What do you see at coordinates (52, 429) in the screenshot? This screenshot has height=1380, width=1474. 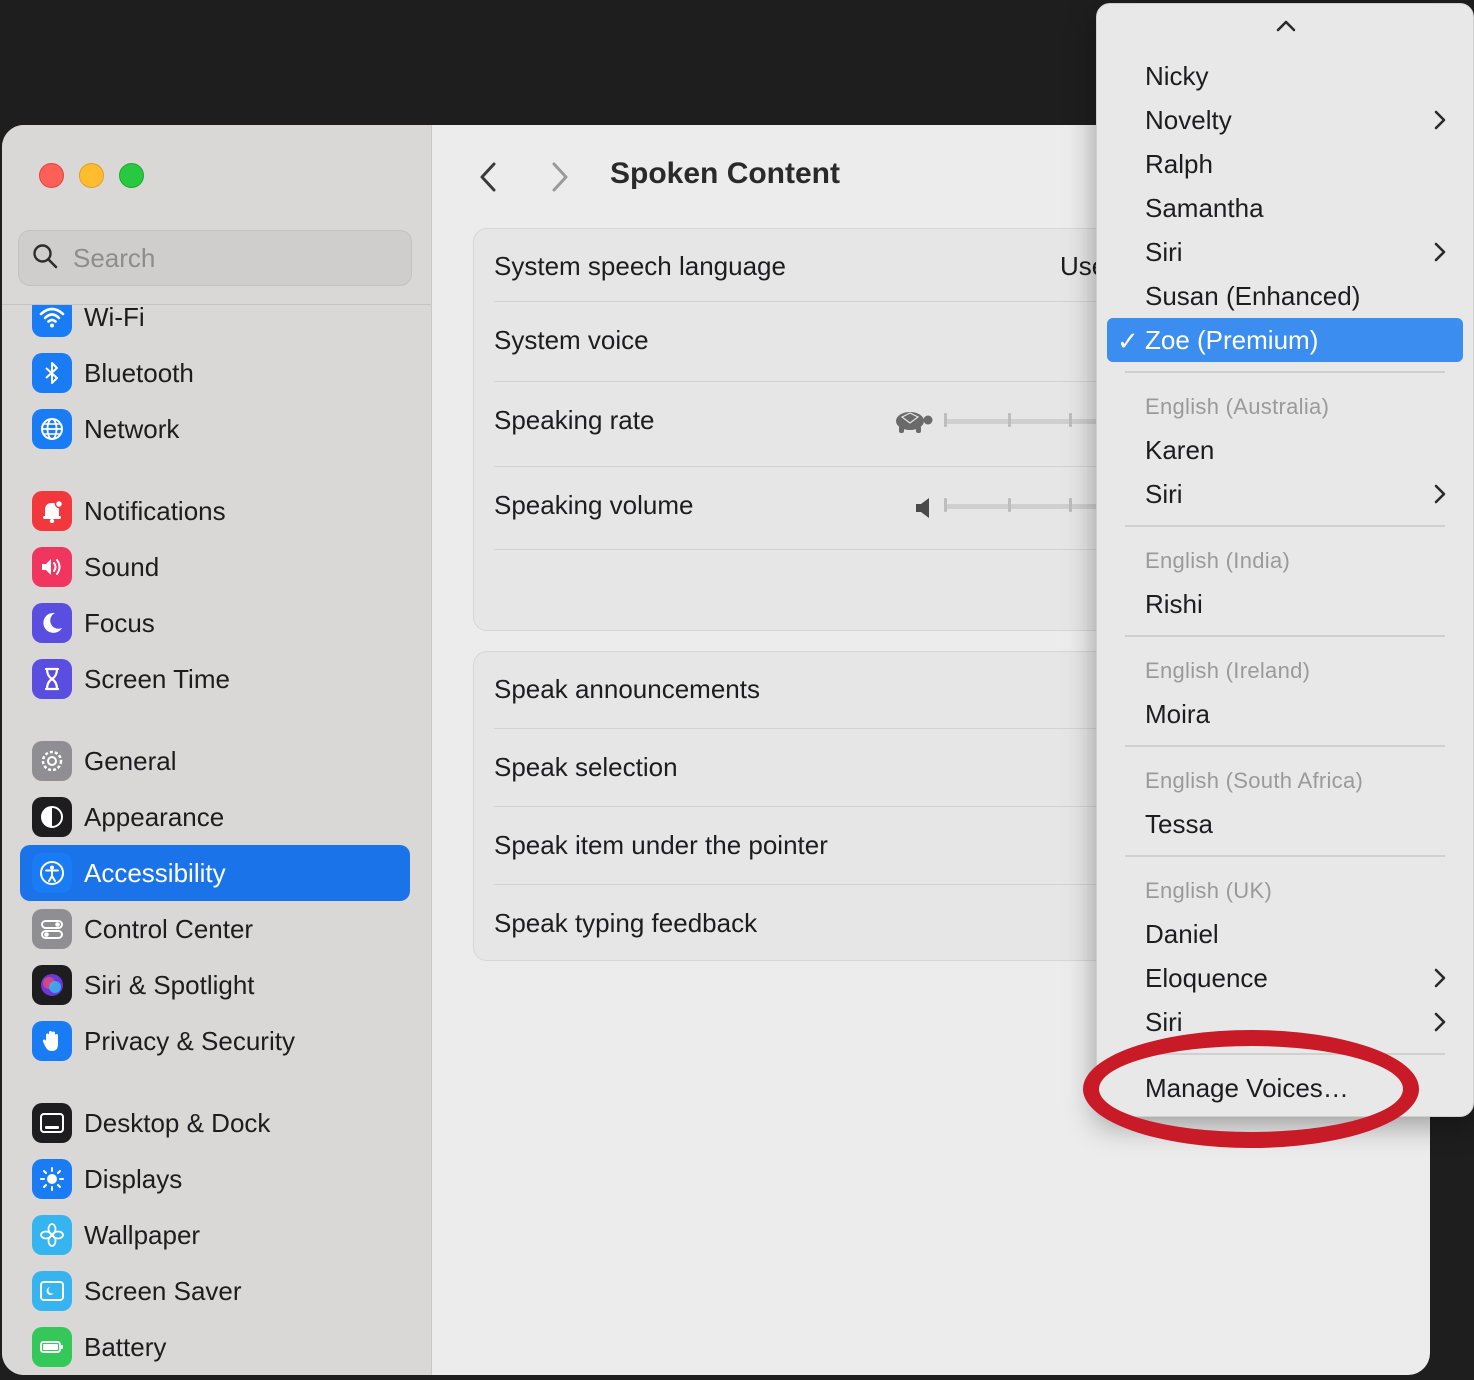 I see `globe-icon` at bounding box center [52, 429].